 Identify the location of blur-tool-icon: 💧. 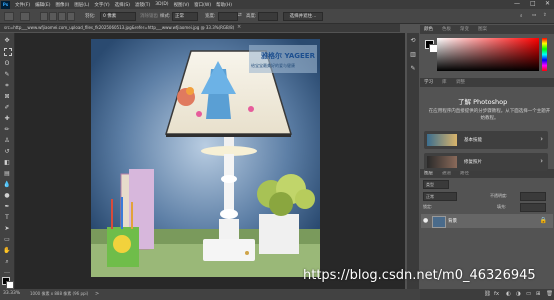
(7, 185).